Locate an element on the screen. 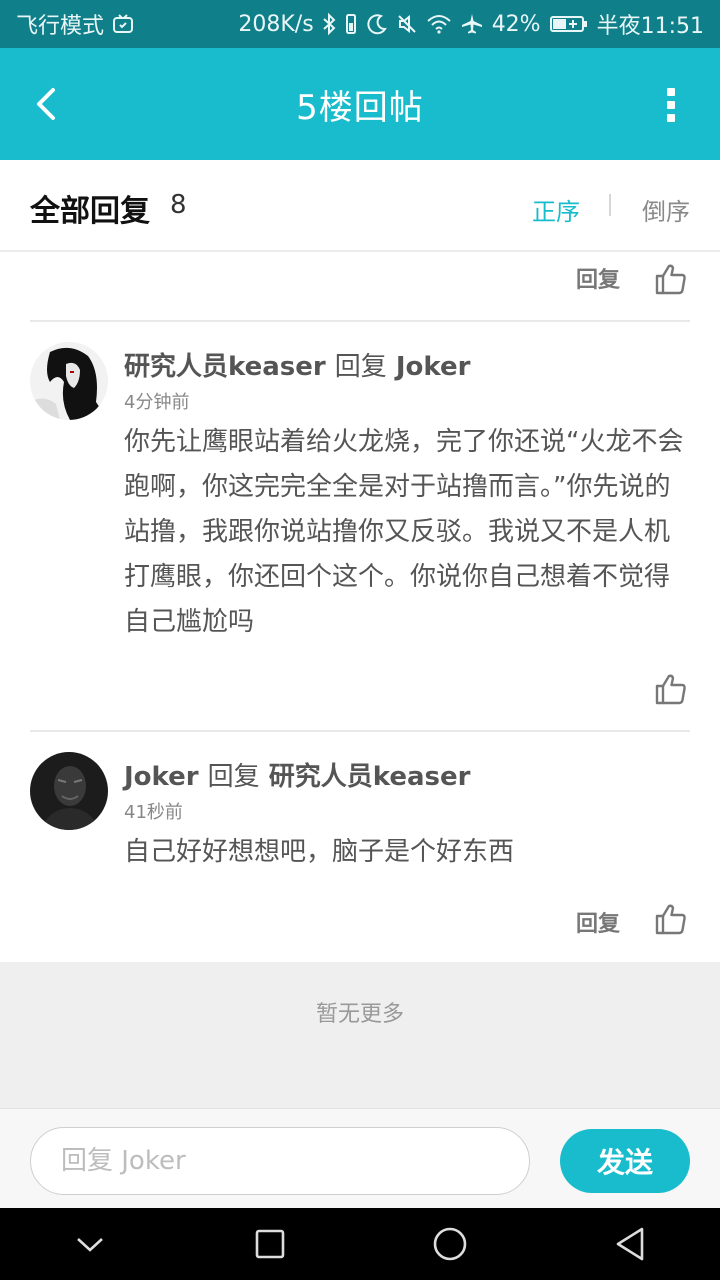 The image size is (720, 1280). replies-count: 8 is located at coordinates (178, 205).